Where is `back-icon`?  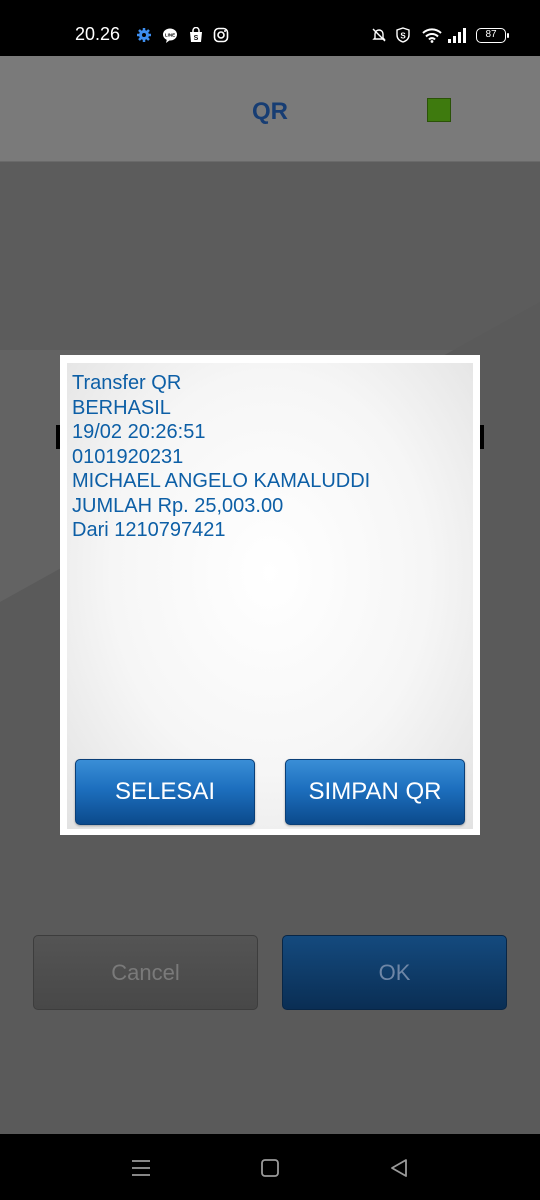
back-icon is located at coordinates (399, 1168).